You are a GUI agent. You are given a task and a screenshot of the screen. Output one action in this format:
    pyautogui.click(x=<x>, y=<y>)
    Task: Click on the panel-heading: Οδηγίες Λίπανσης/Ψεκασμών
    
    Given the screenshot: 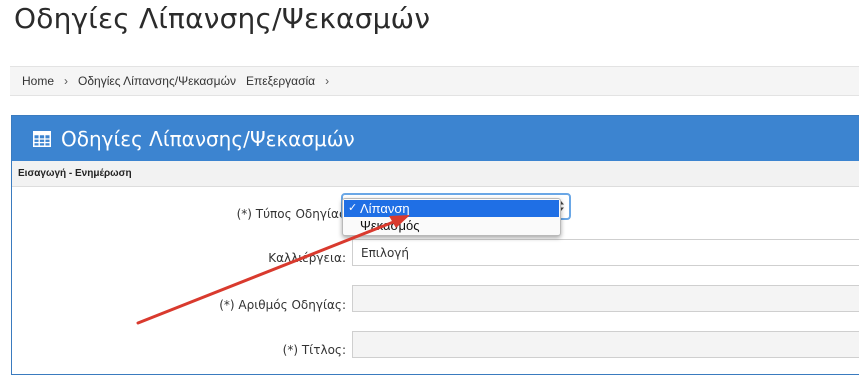 What is the action you would take?
    pyautogui.click(x=435, y=138)
    